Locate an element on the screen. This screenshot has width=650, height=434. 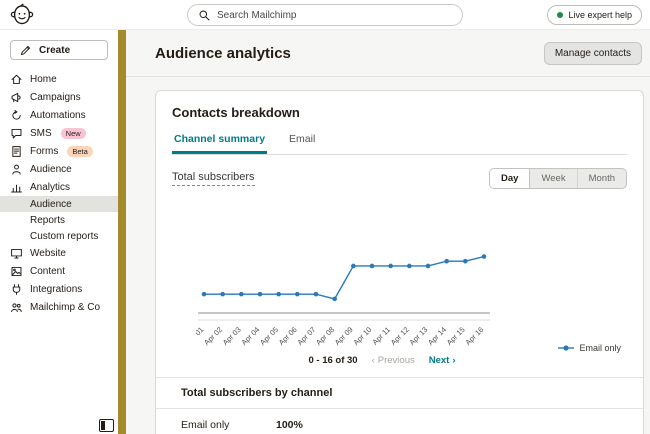
svg-text: Apr 04 is located at coordinates (250, 336).